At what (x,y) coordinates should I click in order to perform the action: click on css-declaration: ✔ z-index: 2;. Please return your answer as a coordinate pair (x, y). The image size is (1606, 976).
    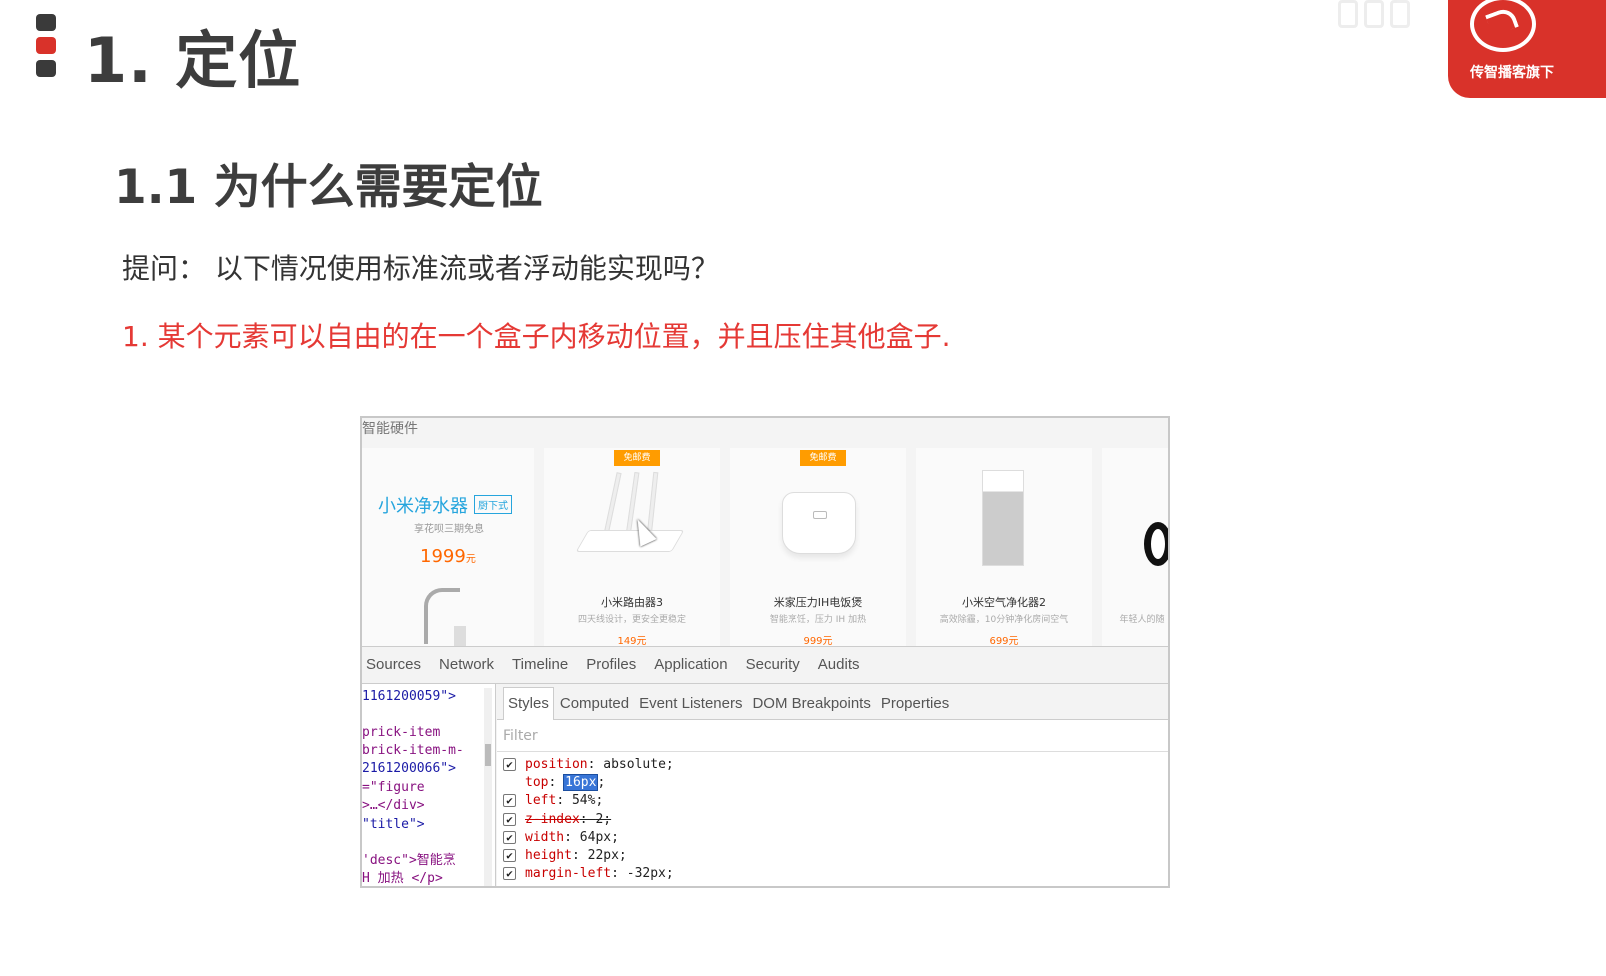
    Looking at the image, I should click on (832, 820).